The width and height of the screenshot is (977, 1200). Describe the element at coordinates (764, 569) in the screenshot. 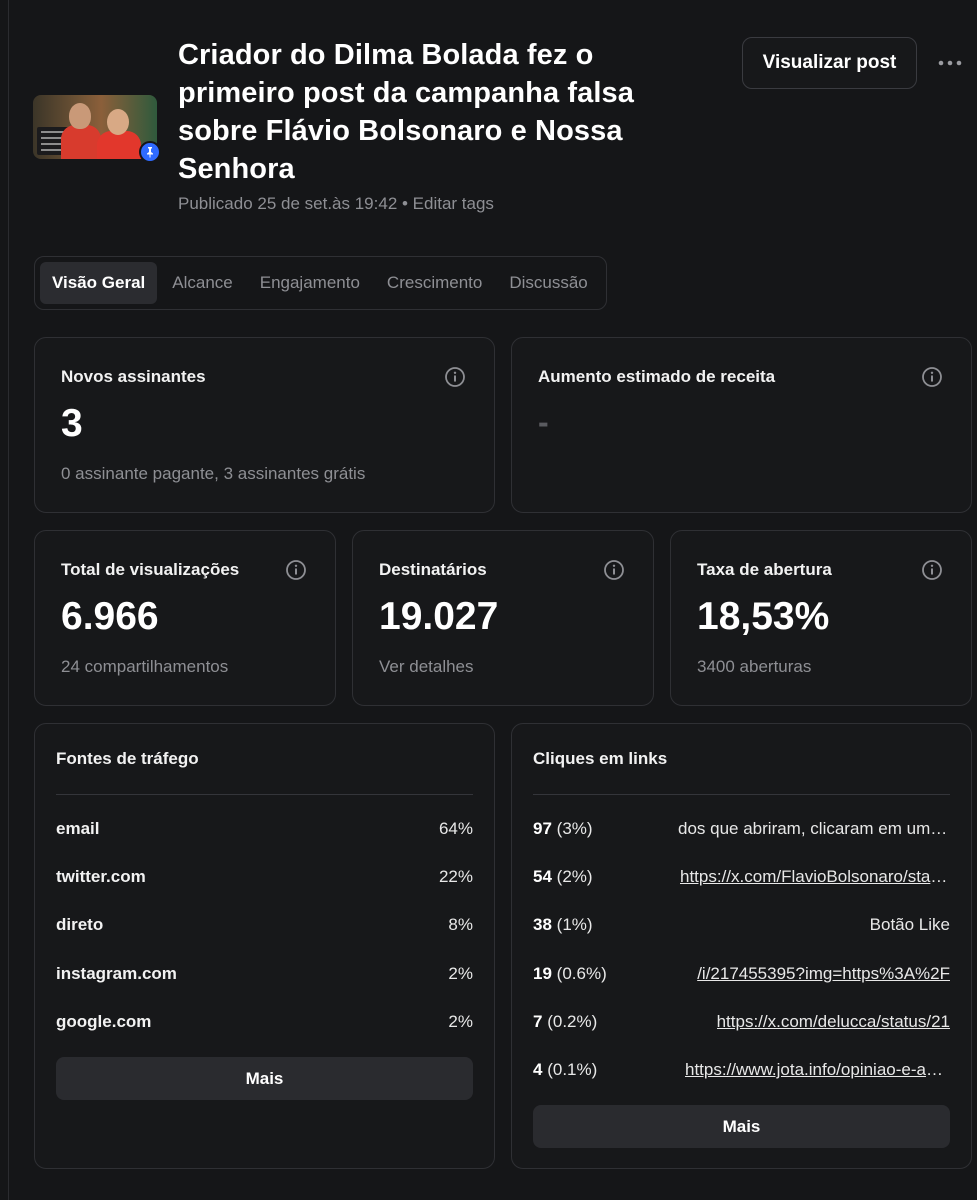

I see `card-label: Taxa de abertura` at that location.